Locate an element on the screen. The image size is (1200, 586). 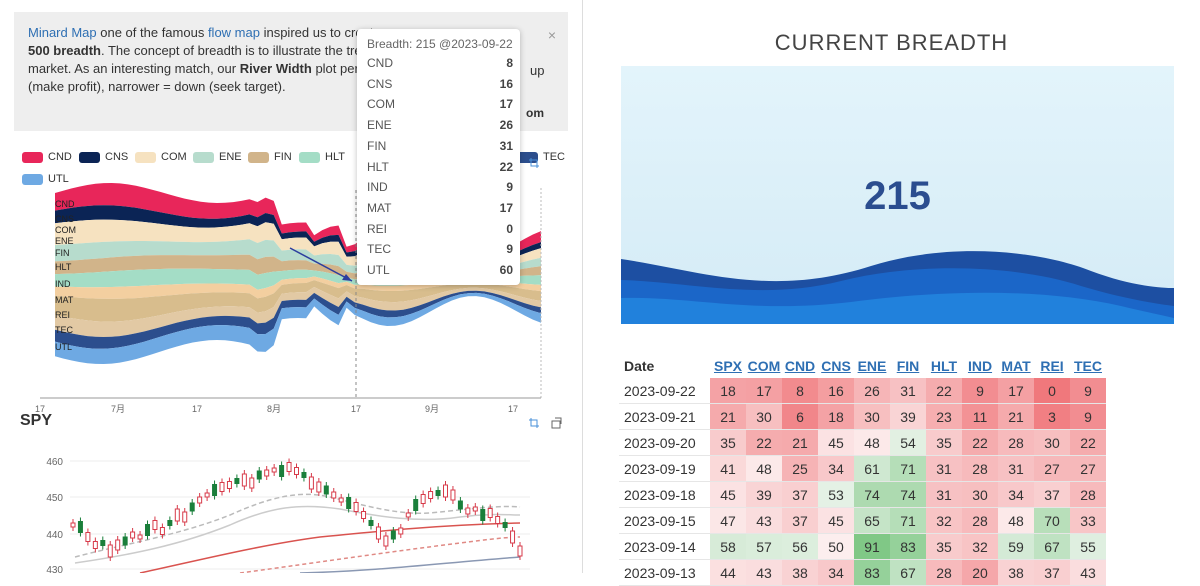
breadth-cell: 45 is located at coordinates (728, 494).